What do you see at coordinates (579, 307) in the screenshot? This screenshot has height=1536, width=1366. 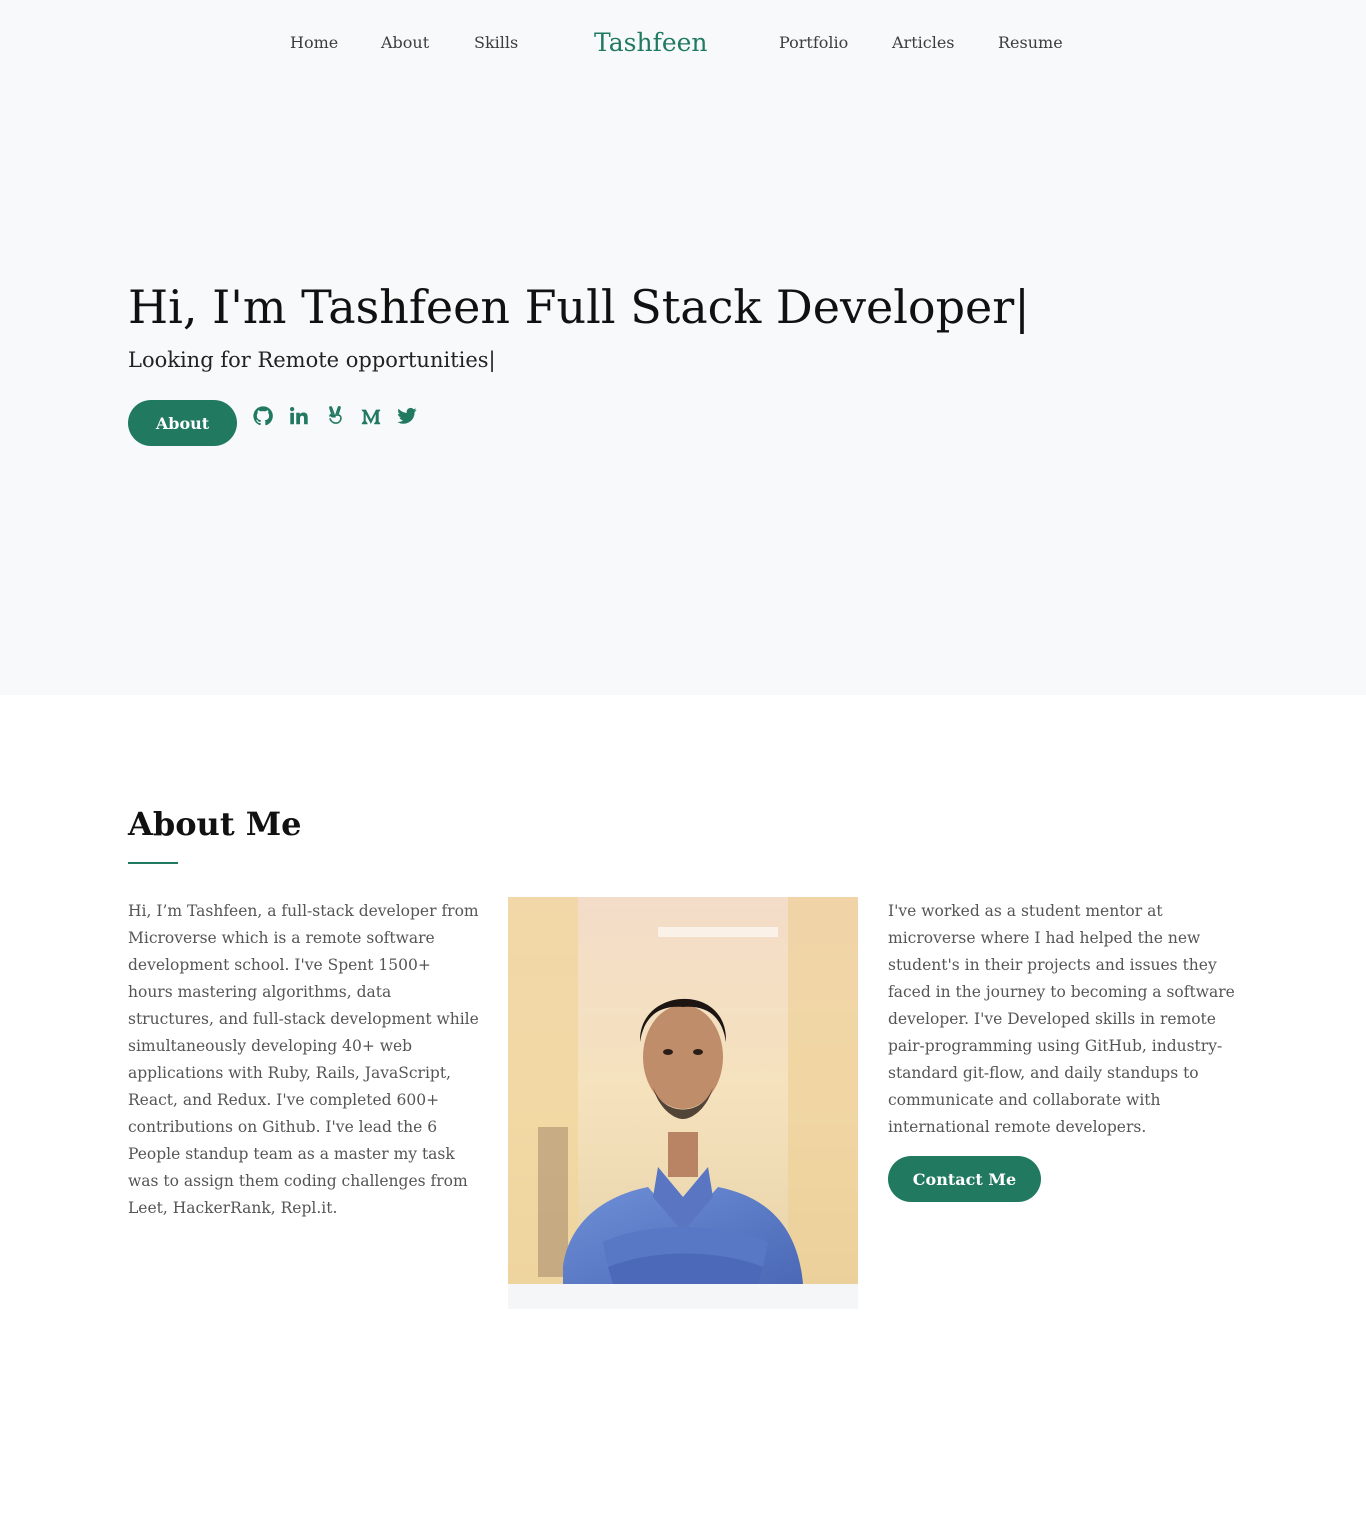 I see `hero-title: Hi, I'm Tashfeen Full Stack Developer|` at bounding box center [579, 307].